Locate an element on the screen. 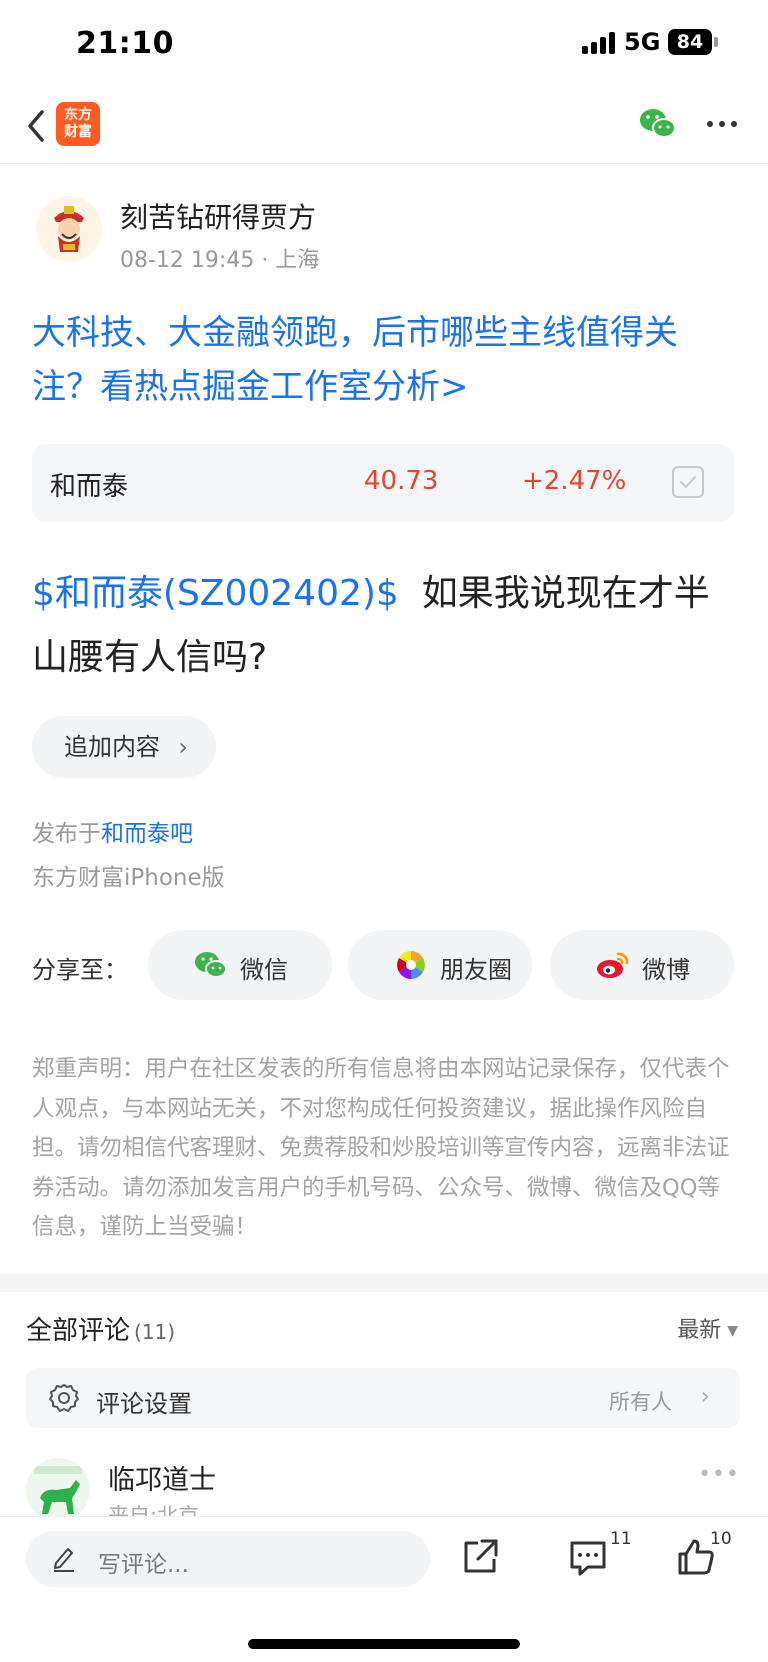 The height and width of the screenshot is (1662, 768). comment-sort-dropdown: 最新 ▼ is located at coordinates (707, 1328).